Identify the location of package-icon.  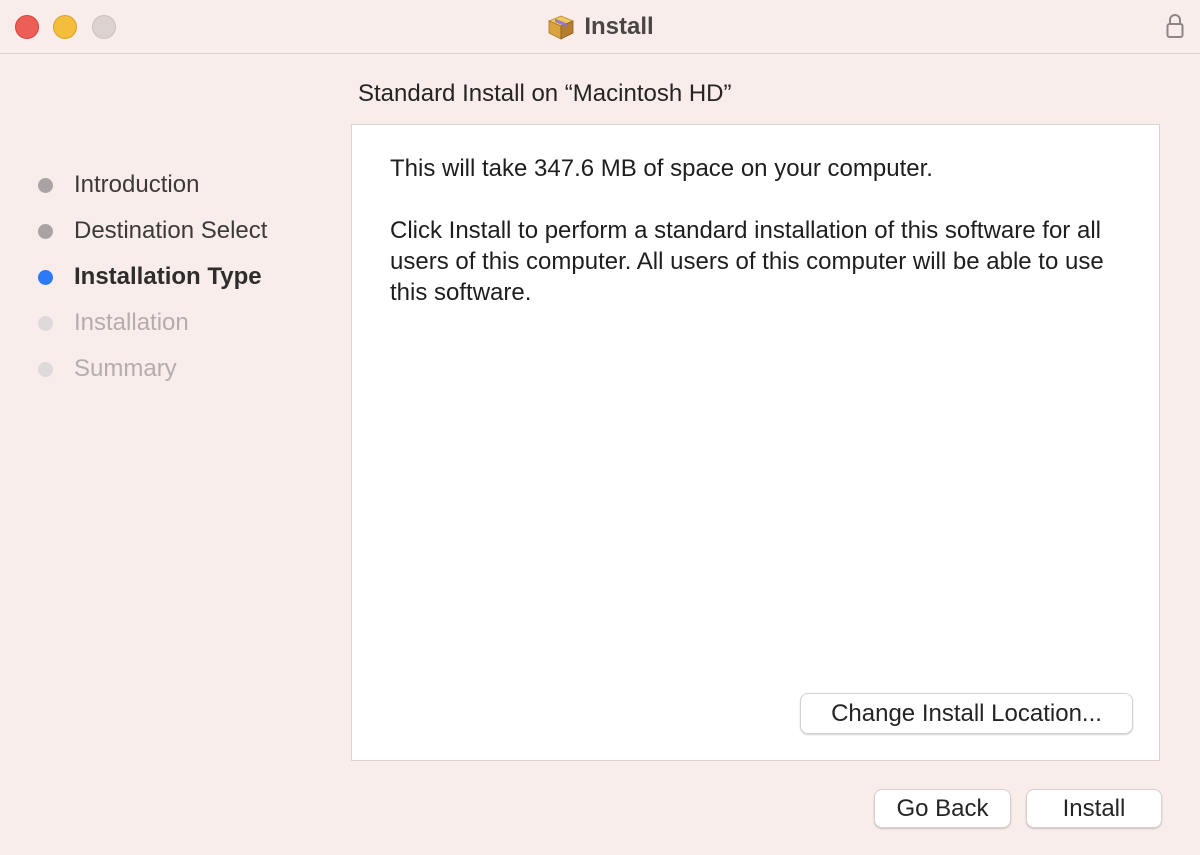
(561, 27).